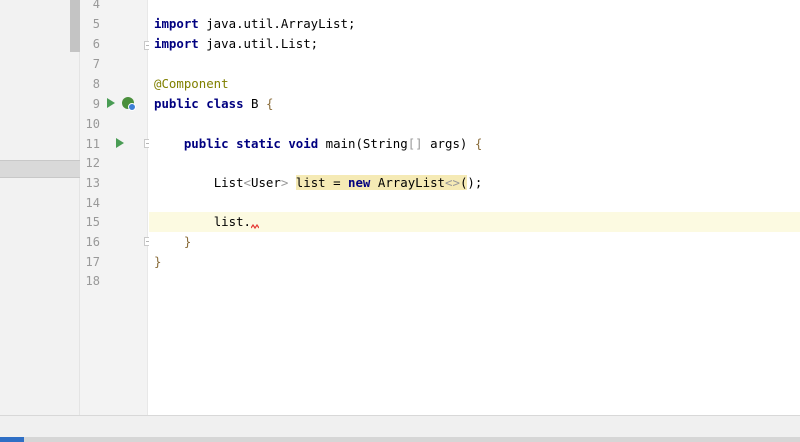 The height and width of the screenshot is (442, 800). Describe the element at coordinates (75, 26) in the screenshot. I see `side-panel-scrollbar` at that location.